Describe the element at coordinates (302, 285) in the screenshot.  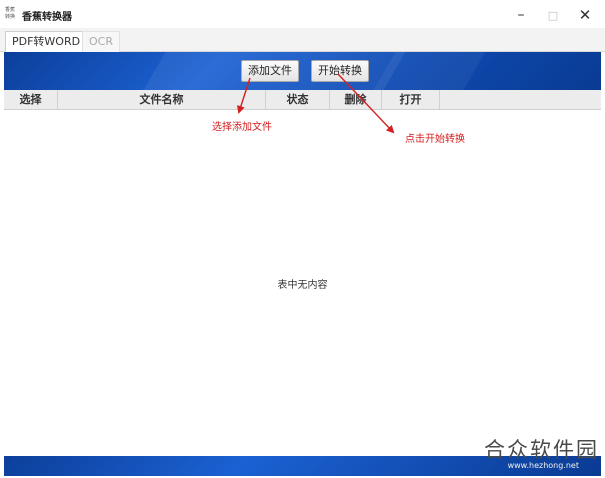
I see `empty-table-message: 表中无内容` at that location.